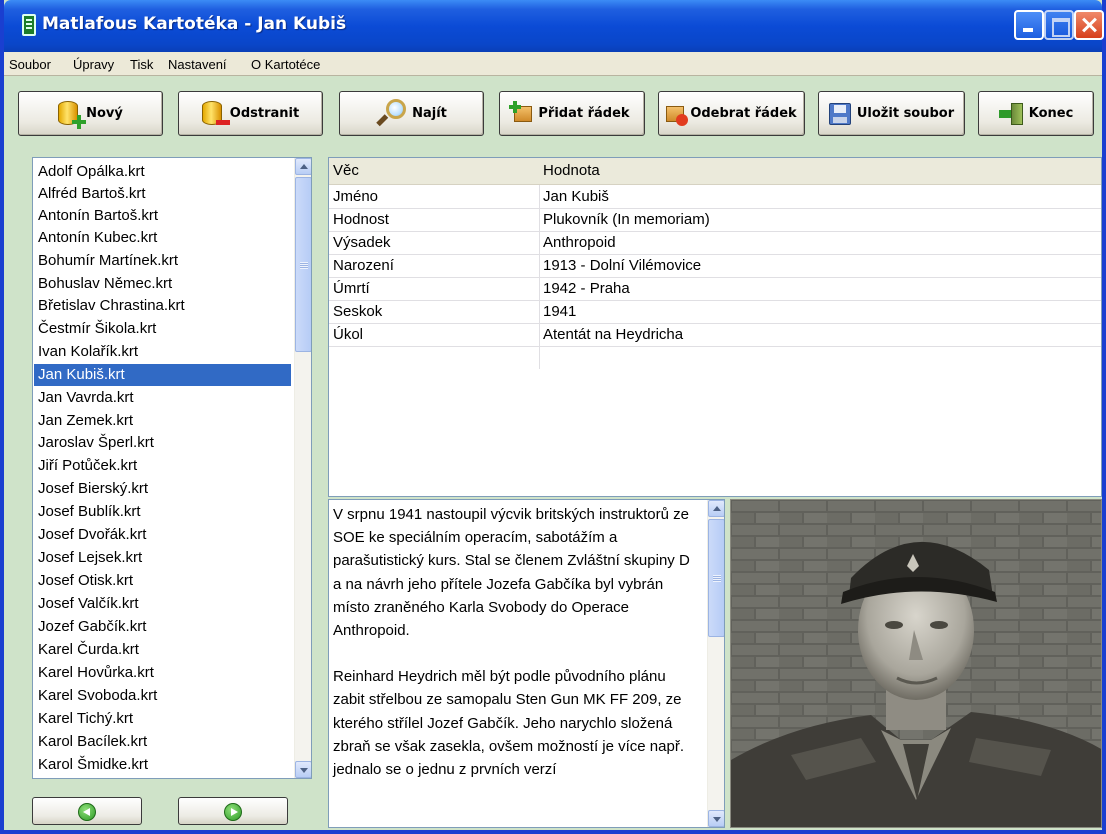 The image size is (1106, 834). What do you see at coordinates (162, 284) in the screenshot?
I see `list-item: Bohuslav Němec.krt` at bounding box center [162, 284].